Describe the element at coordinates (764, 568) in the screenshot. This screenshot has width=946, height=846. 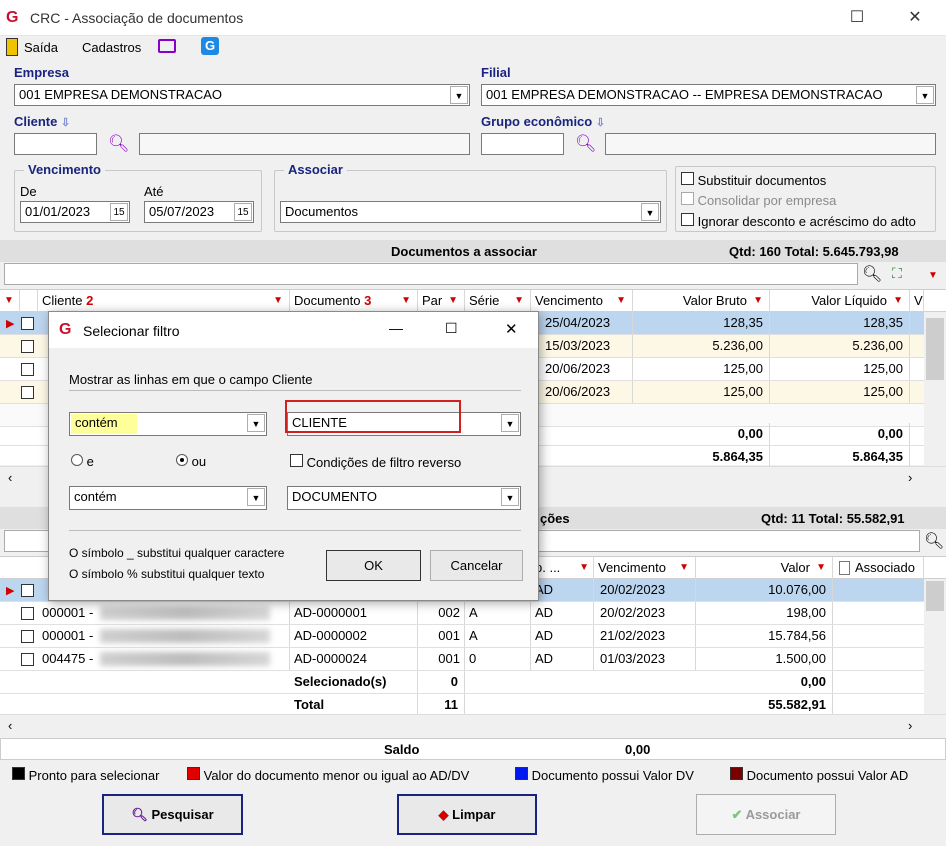
I see `header-valor: Valor ▼` at that location.